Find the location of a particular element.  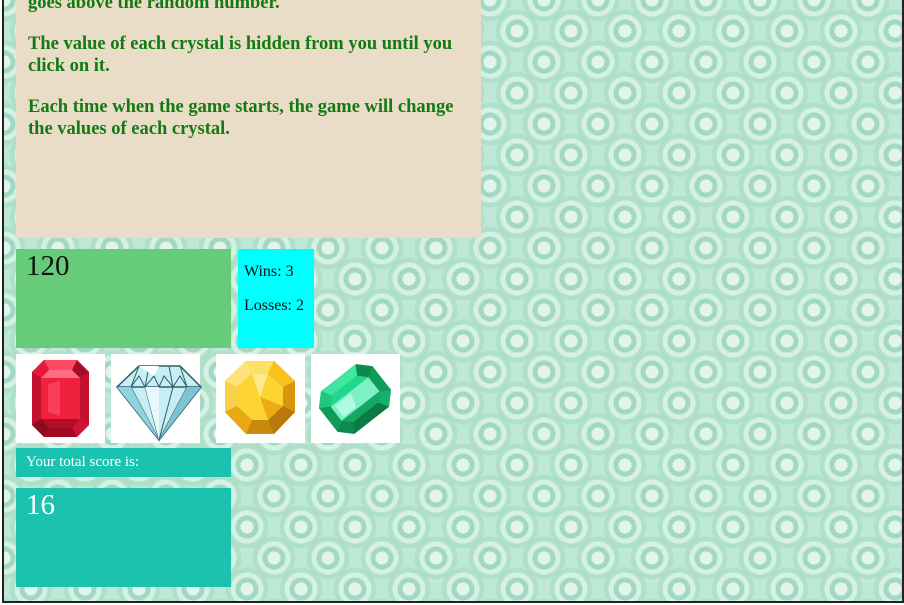

yellow-crystal-icon is located at coordinates (260, 397).